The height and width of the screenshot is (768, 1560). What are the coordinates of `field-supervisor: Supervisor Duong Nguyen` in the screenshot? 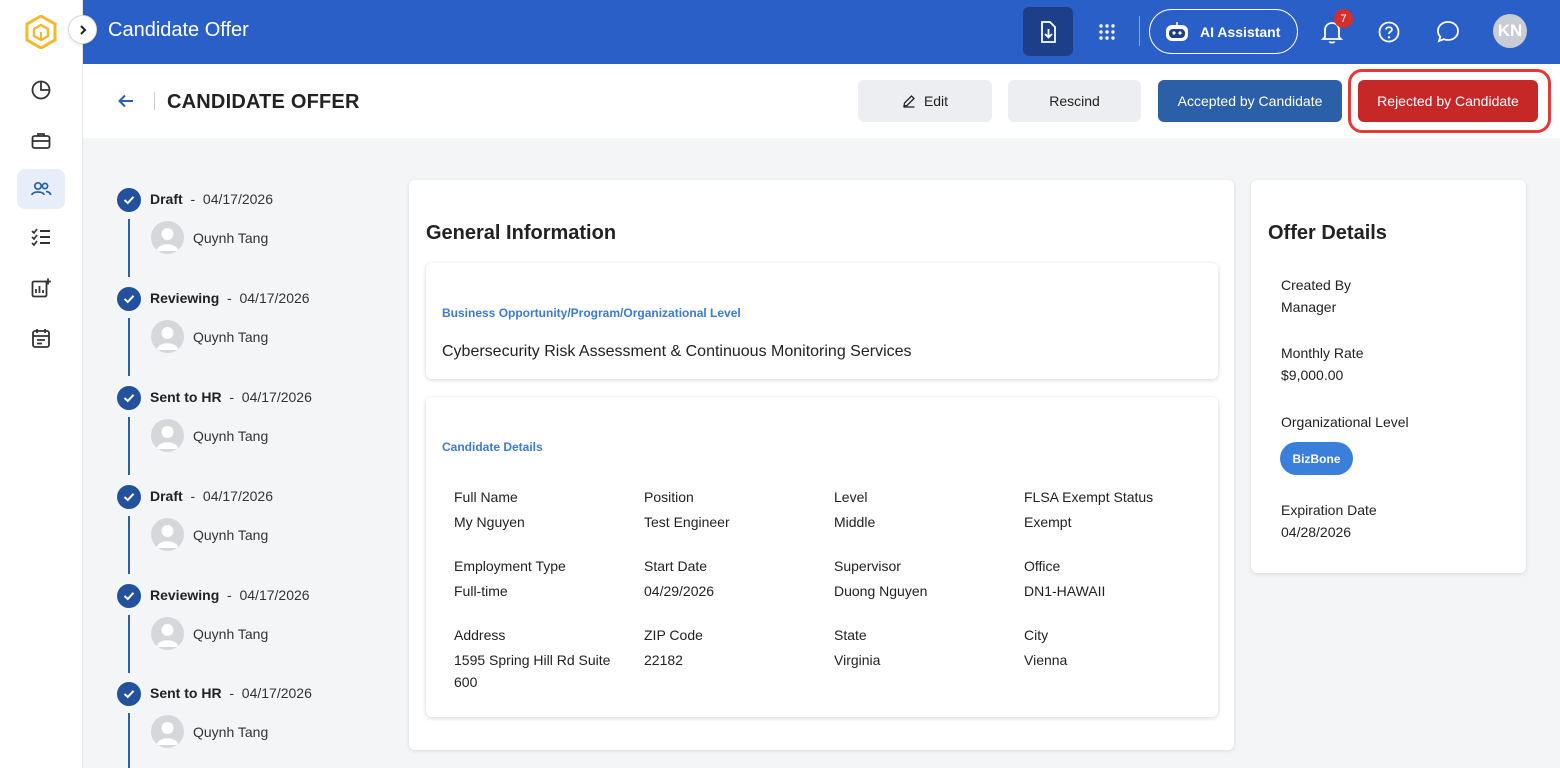 It's located at (881, 578).